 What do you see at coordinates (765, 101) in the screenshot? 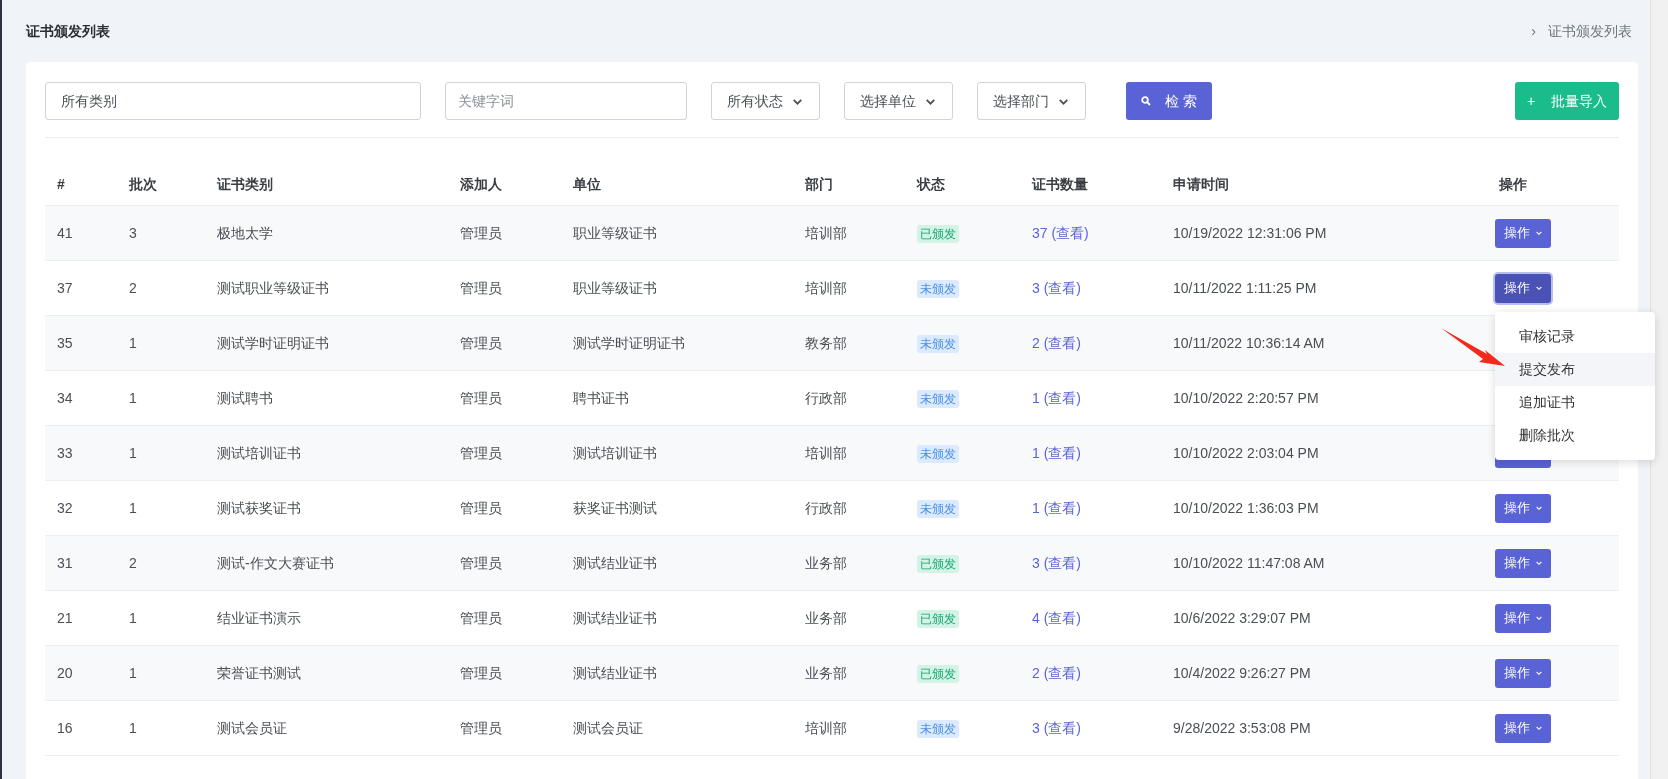
I see `filter-select: 所有状态` at bounding box center [765, 101].